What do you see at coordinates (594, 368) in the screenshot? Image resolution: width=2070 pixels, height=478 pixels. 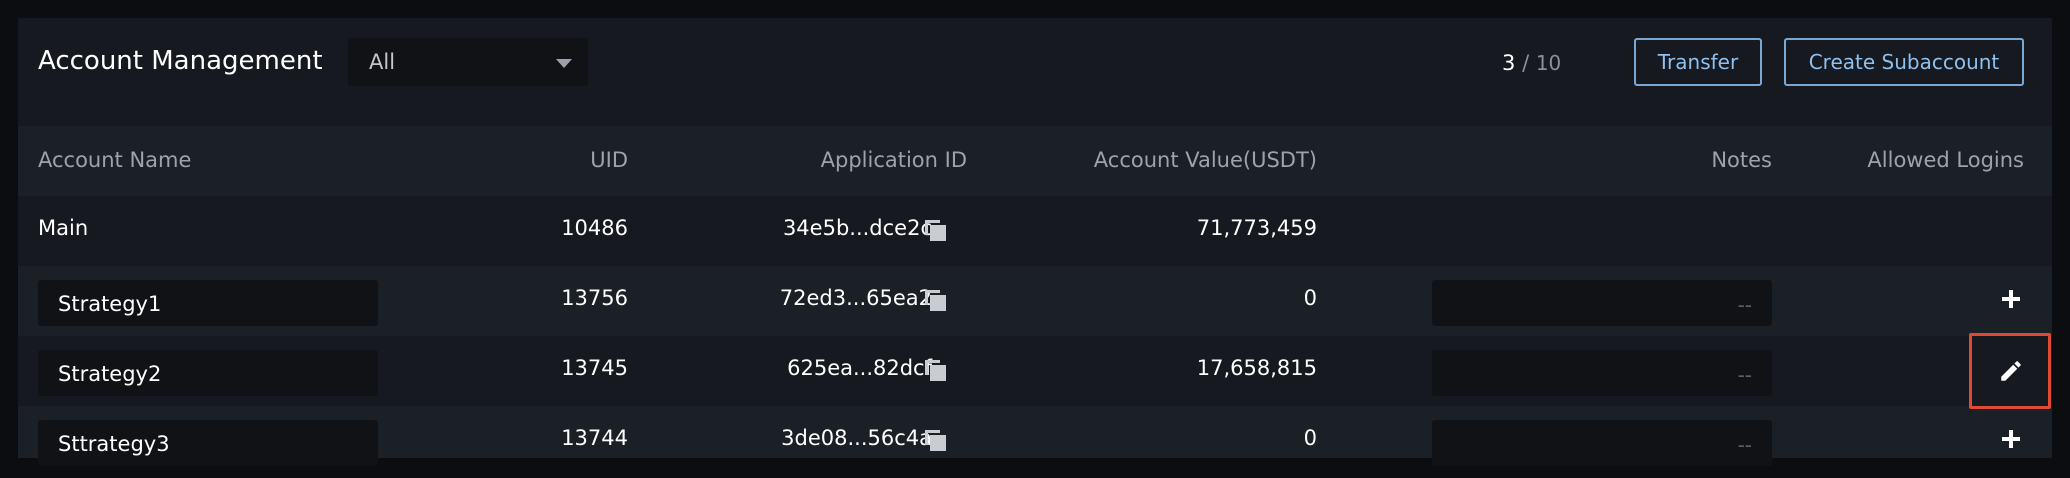 I see `account-uid: 13745` at bounding box center [594, 368].